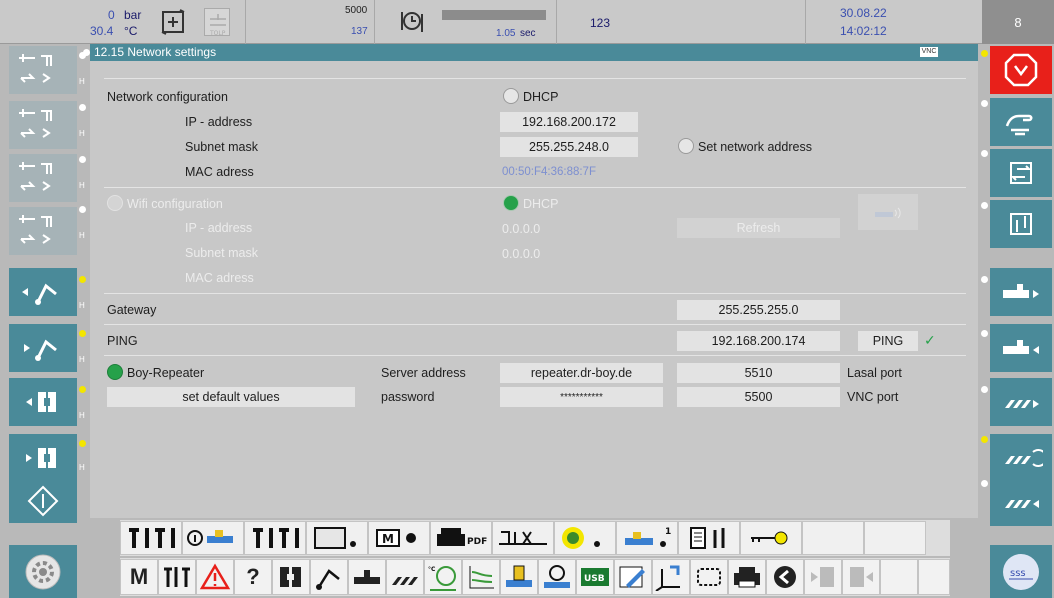 The image size is (1054, 598). Describe the element at coordinates (43, 178) in the screenshot. I see `core-b-in-button` at that location.